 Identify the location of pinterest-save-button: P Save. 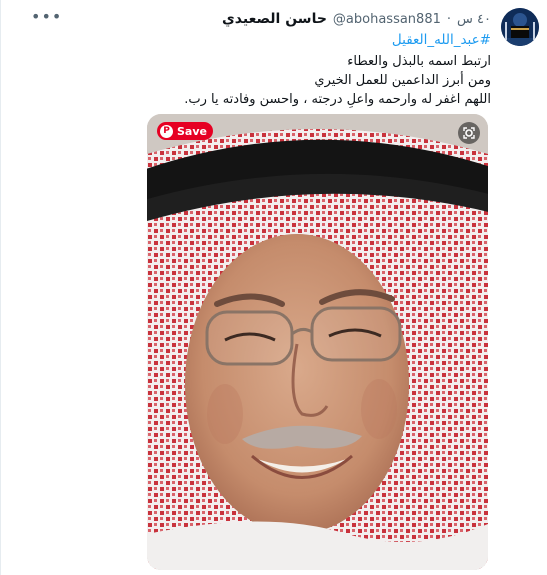
(185, 131).